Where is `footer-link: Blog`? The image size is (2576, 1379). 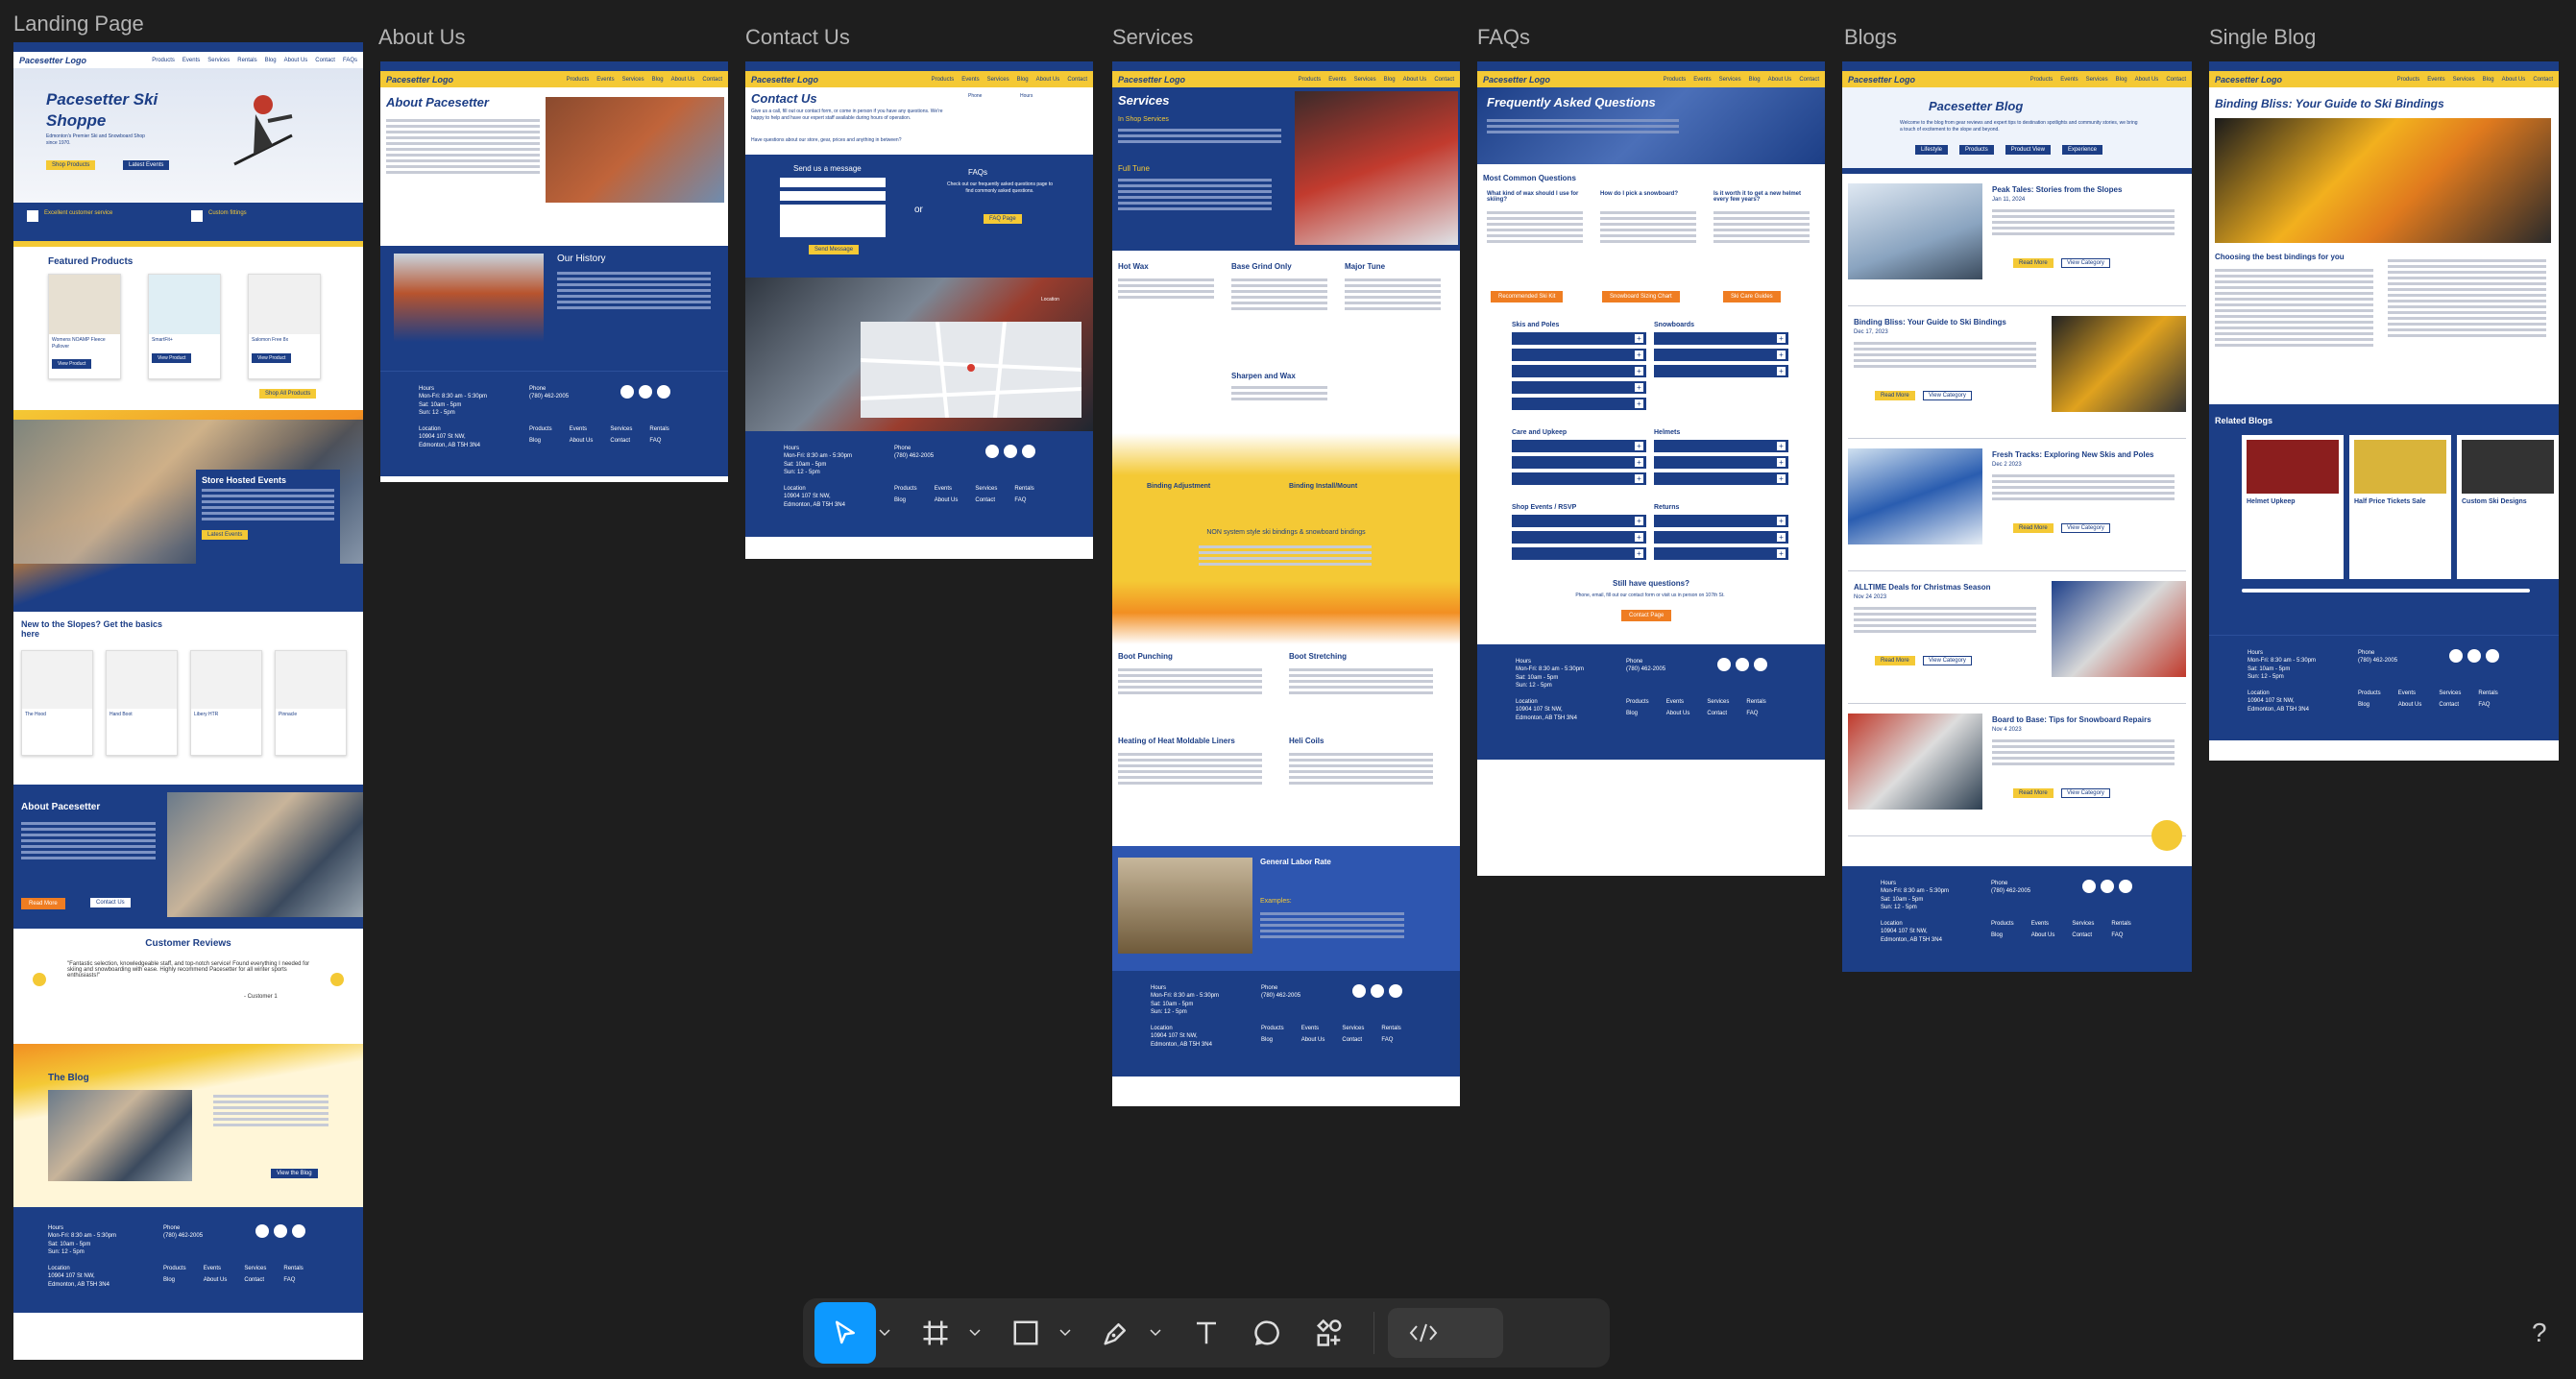
footer-link: Blog is located at coordinates (174, 1280).